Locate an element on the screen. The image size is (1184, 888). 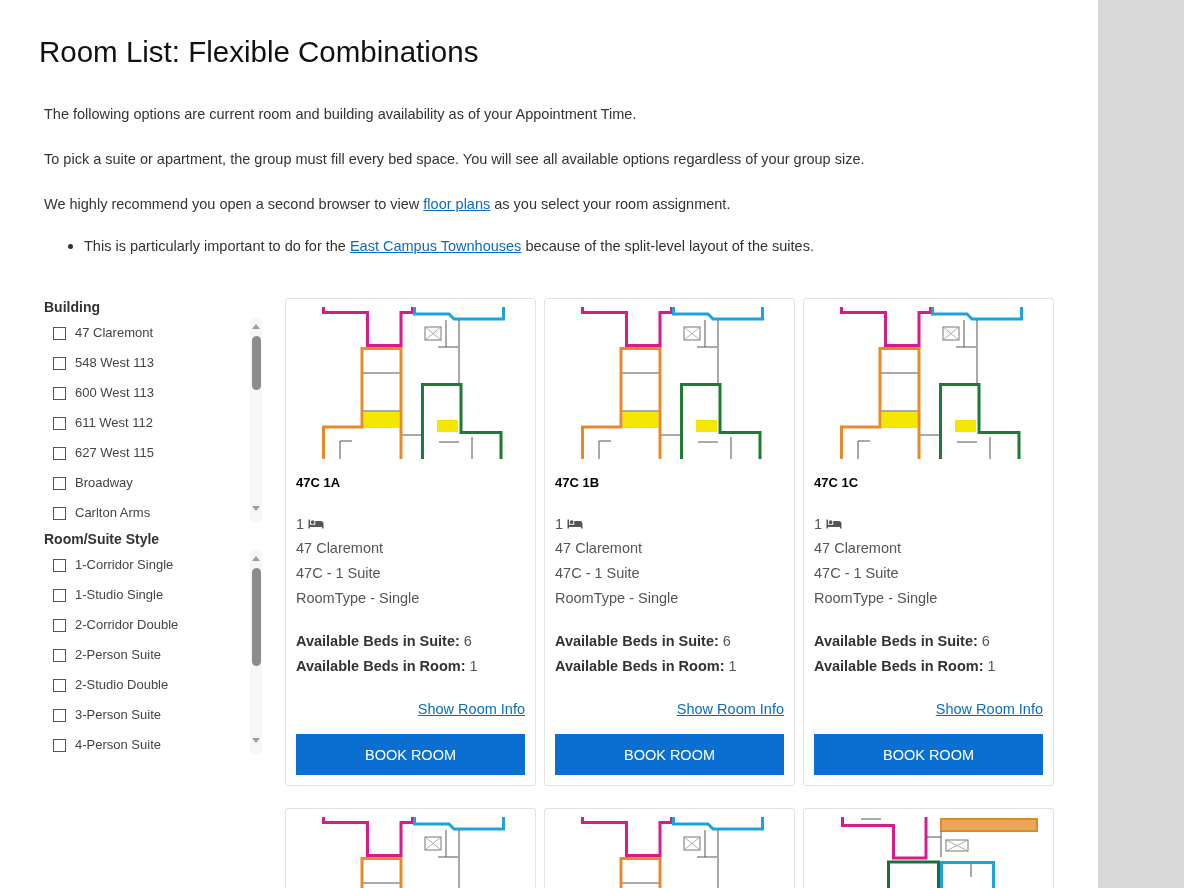
page-title: Room List: Flexible Combinations is located at coordinates (259, 52).